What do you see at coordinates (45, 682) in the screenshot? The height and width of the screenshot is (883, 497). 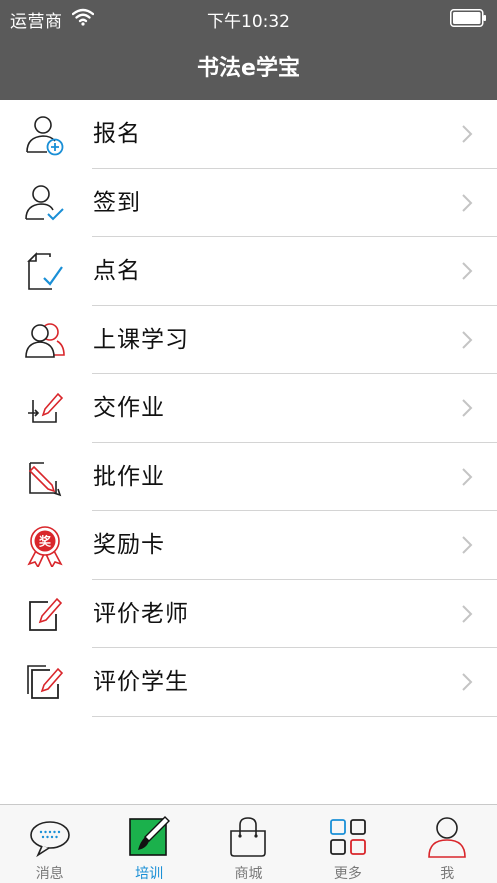 I see `rate-student-edit-icon` at bounding box center [45, 682].